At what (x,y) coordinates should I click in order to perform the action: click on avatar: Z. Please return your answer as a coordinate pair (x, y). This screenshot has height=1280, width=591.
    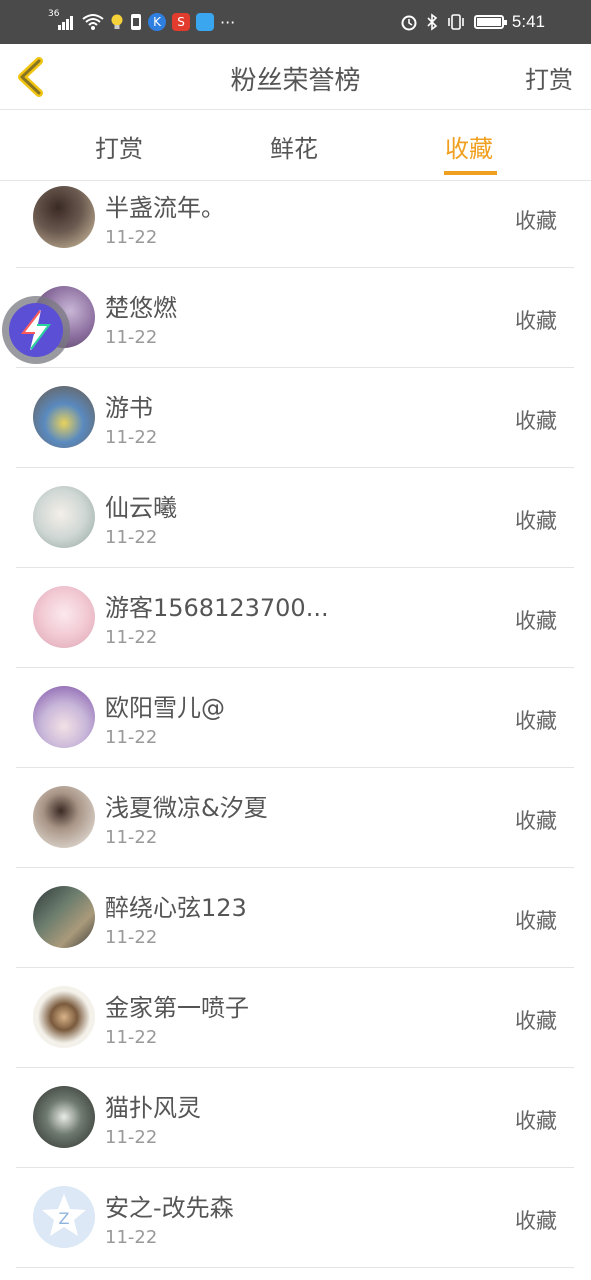
    Looking at the image, I should click on (64, 1217).